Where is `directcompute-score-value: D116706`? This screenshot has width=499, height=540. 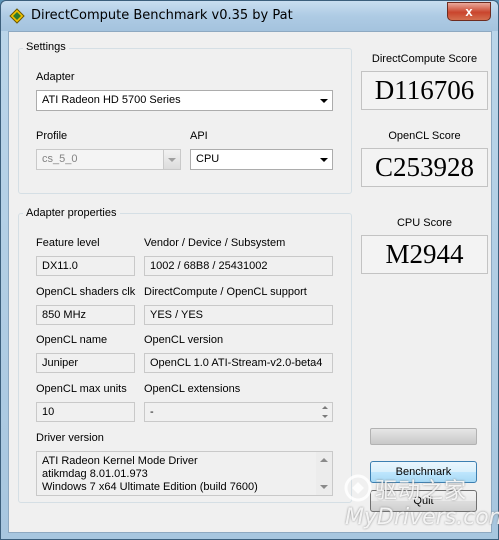 directcompute-score-value: D116706 is located at coordinates (424, 90).